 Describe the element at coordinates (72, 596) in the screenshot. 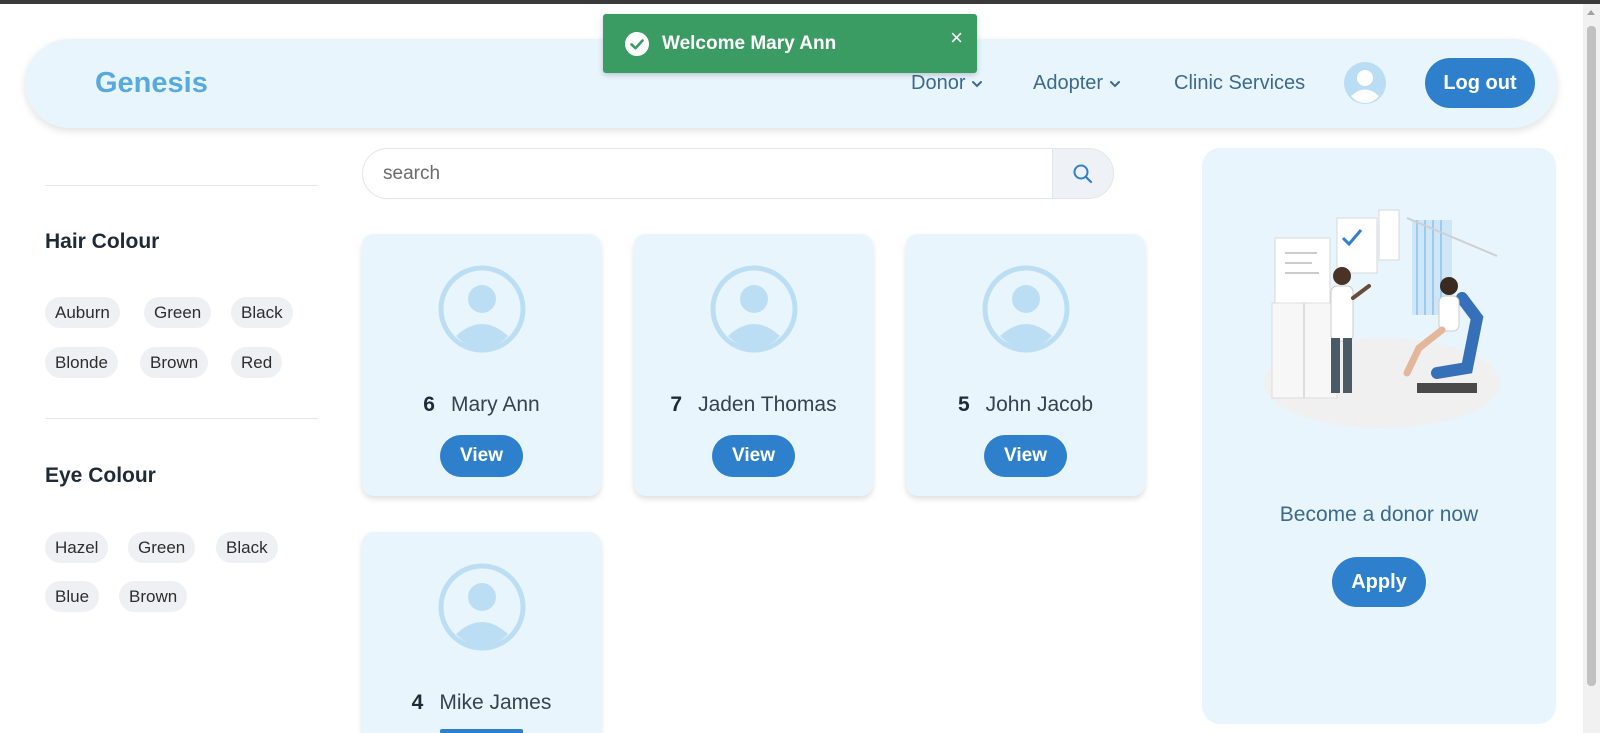

I see `chip-eye-blue: Blue` at that location.